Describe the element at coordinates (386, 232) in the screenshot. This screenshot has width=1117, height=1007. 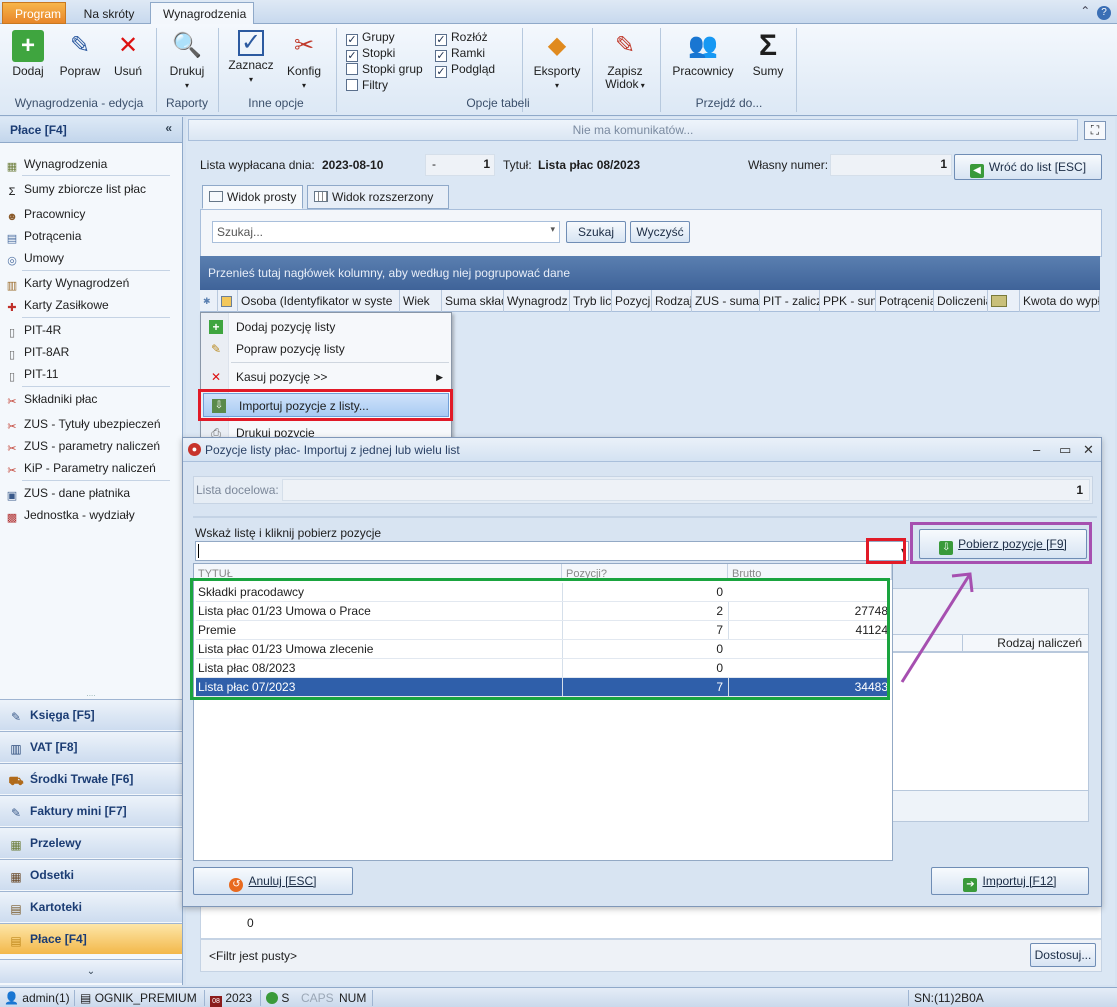
I see `search-input: Szukaj... ▾` at that location.